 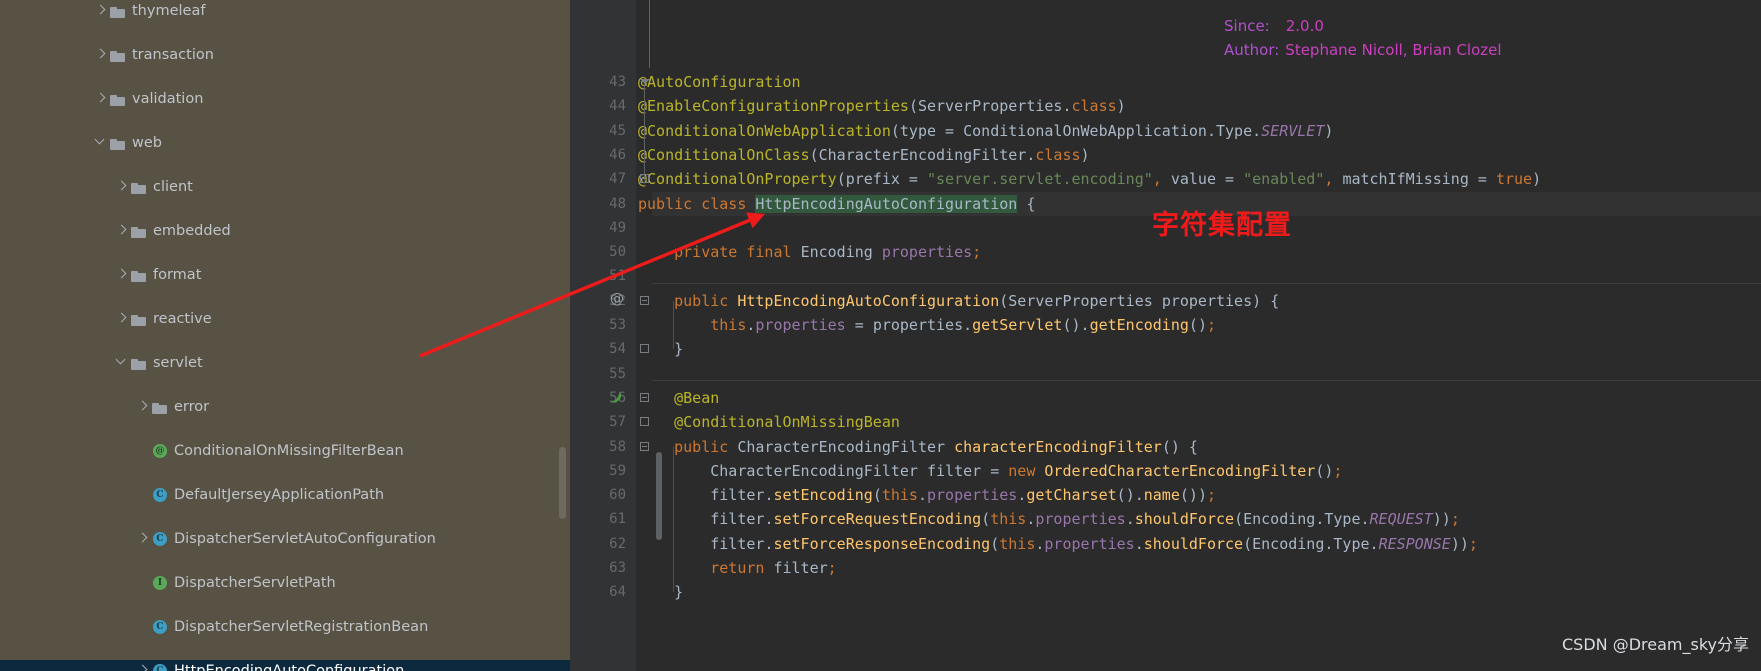 What do you see at coordinates (285, 55) in the screenshot?
I see `tree-item: transaction` at bounding box center [285, 55].